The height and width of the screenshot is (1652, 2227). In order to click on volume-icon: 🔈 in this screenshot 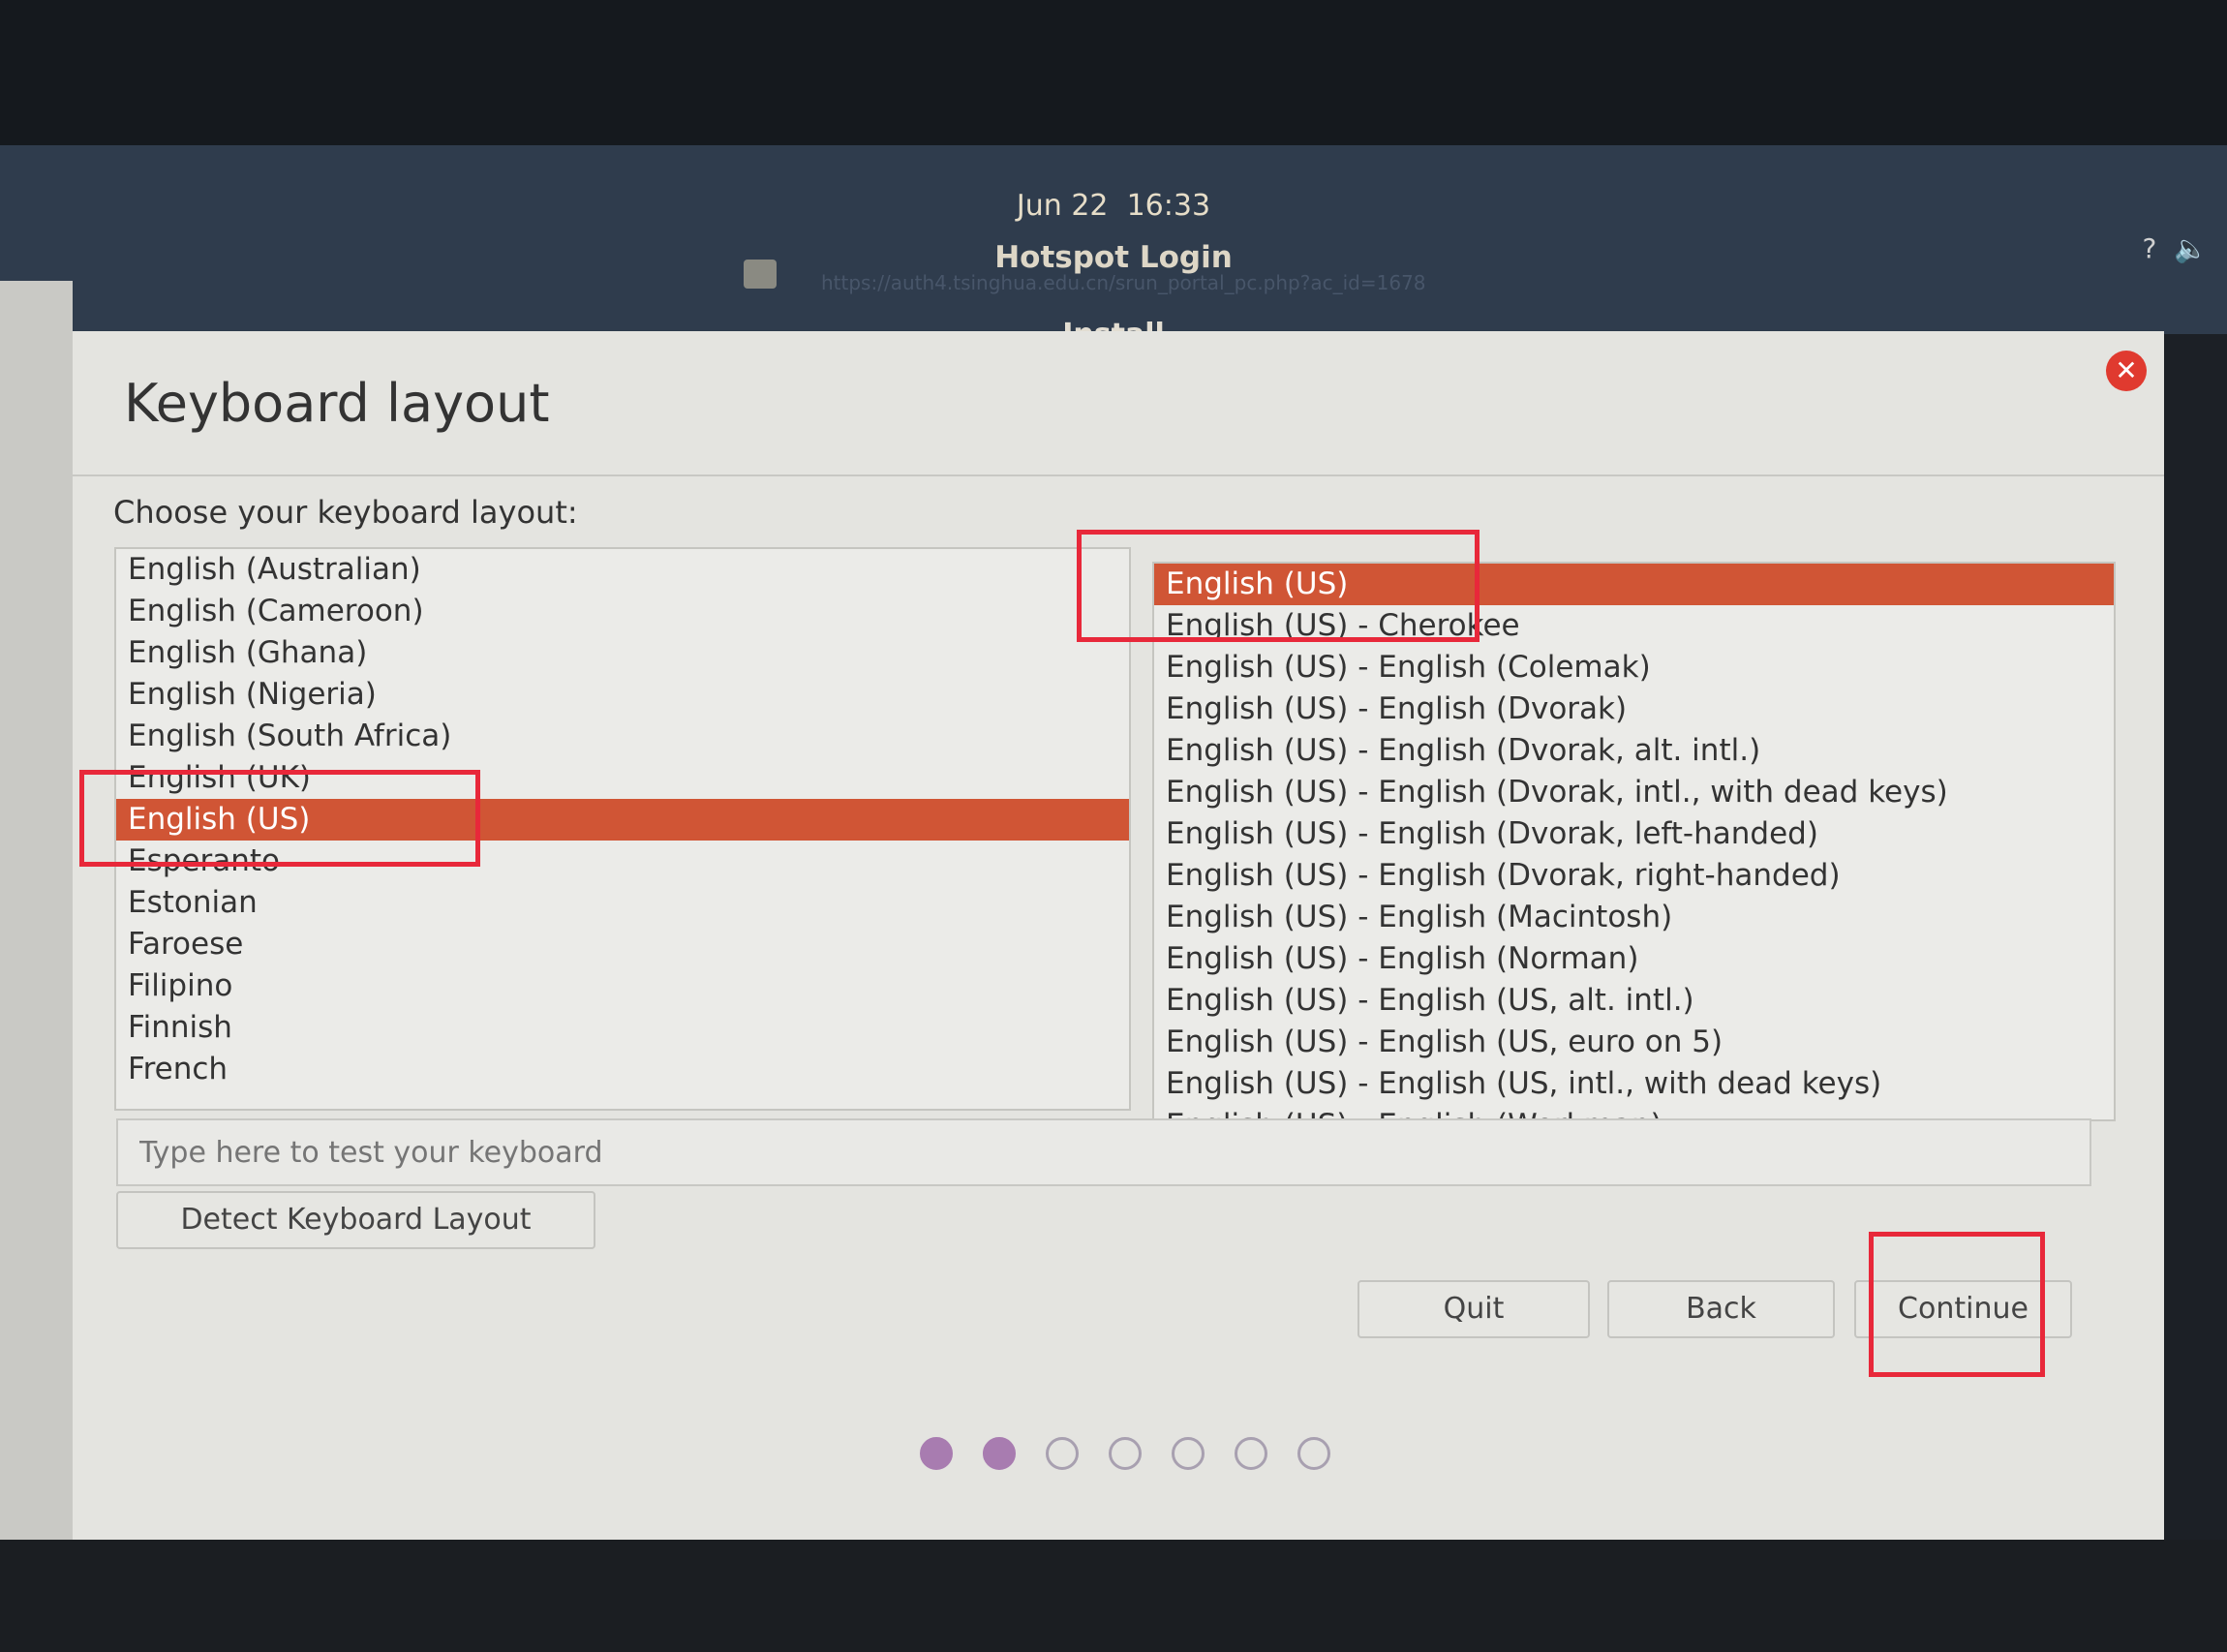, I will do `click(2191, 248)`.